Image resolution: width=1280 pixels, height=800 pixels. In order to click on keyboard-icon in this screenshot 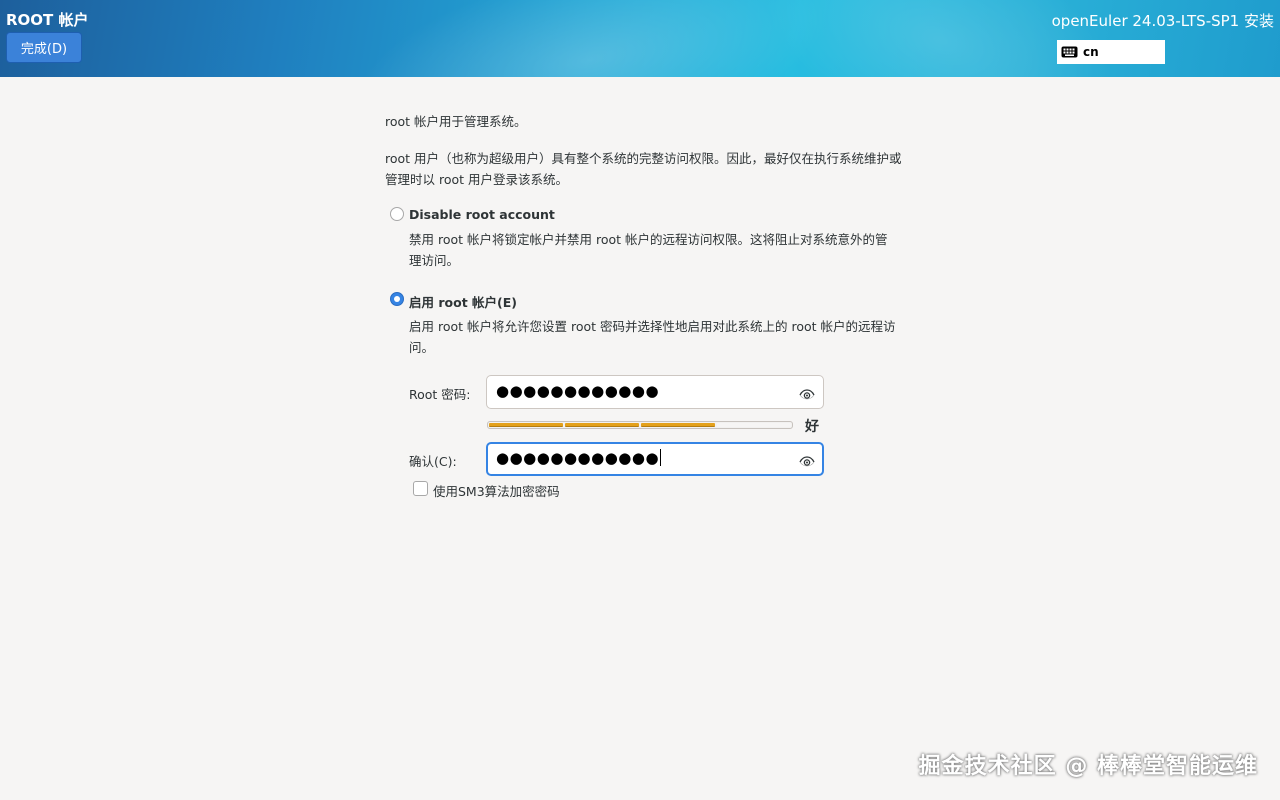, I will do `click(1069, 52)`.